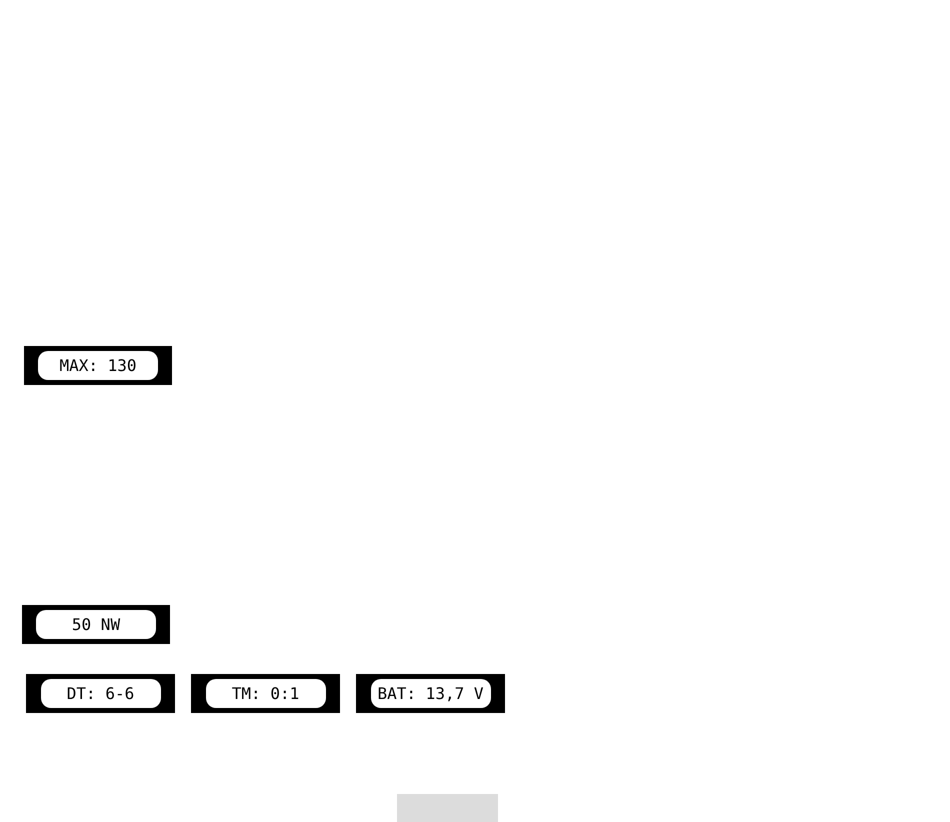  I want to click on display-text: MAX: 130, so click(98, 365).